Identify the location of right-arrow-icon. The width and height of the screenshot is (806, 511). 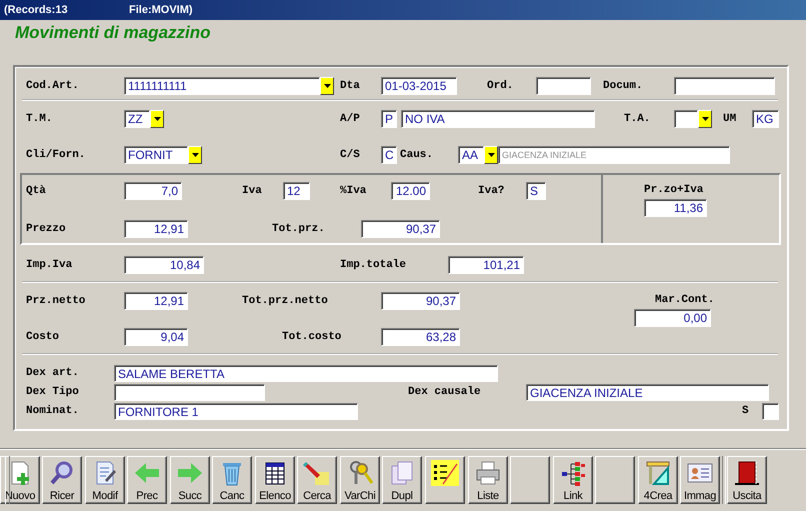
(190, 473).